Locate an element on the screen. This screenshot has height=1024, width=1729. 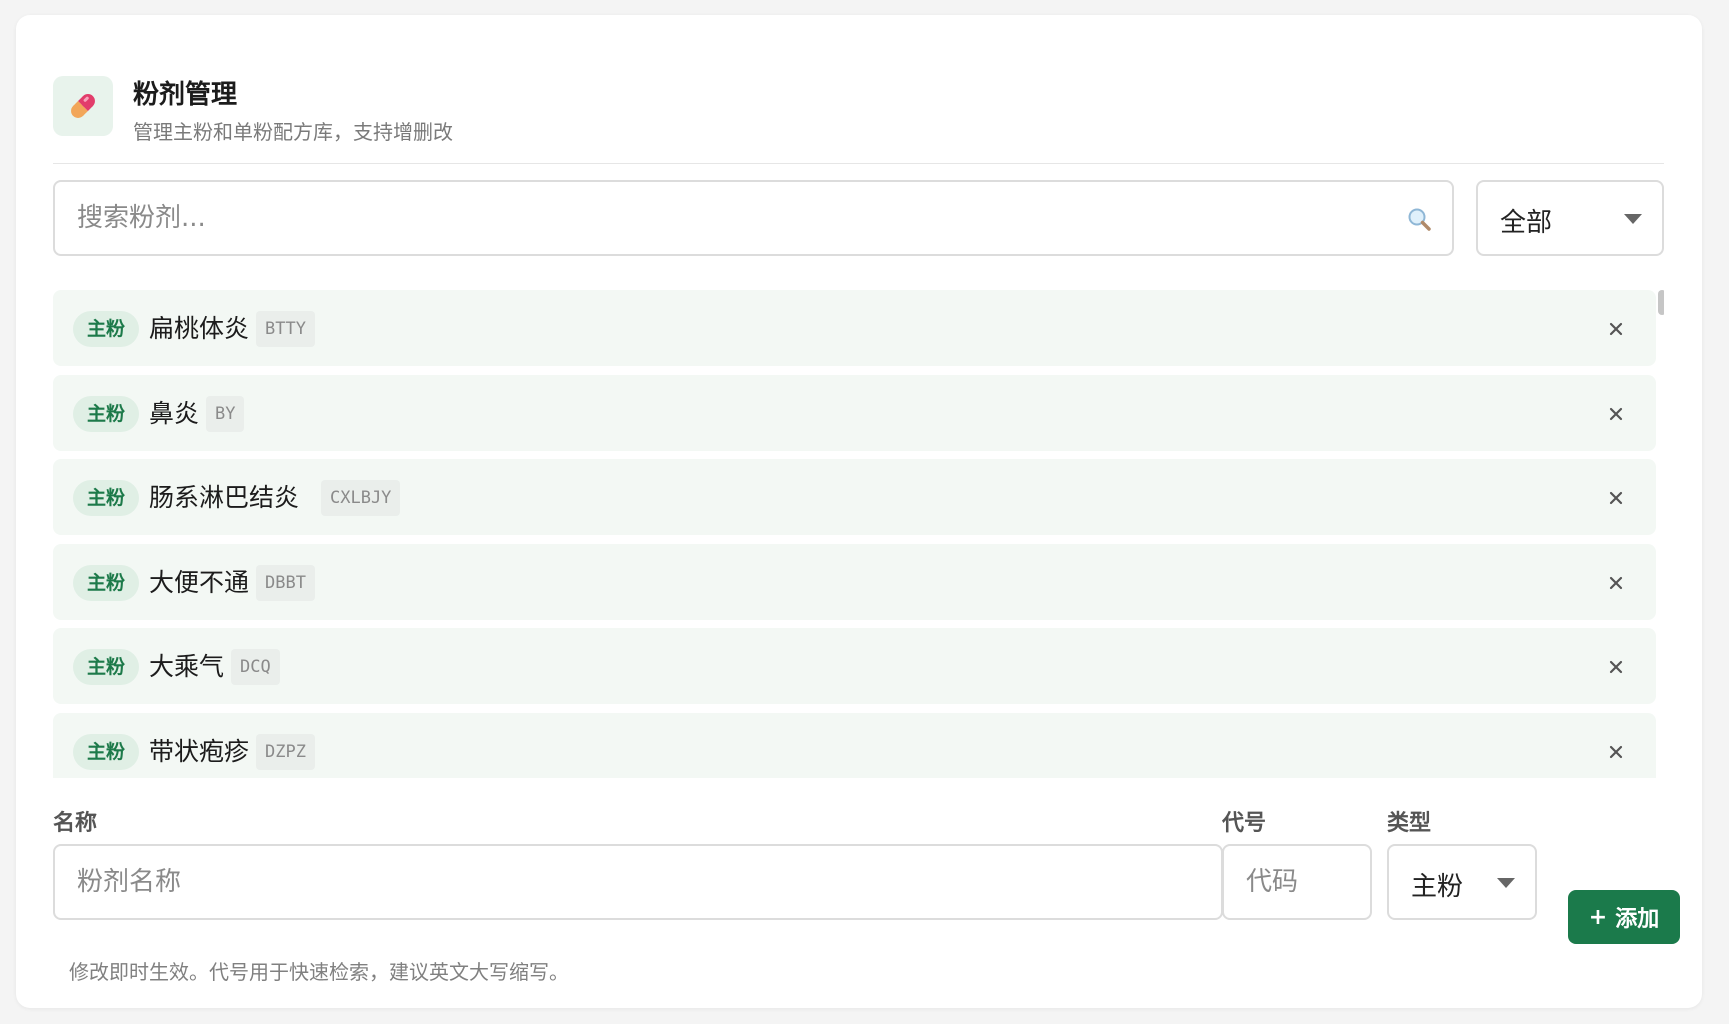
capsule-icon is located at coordinates (83, 106).